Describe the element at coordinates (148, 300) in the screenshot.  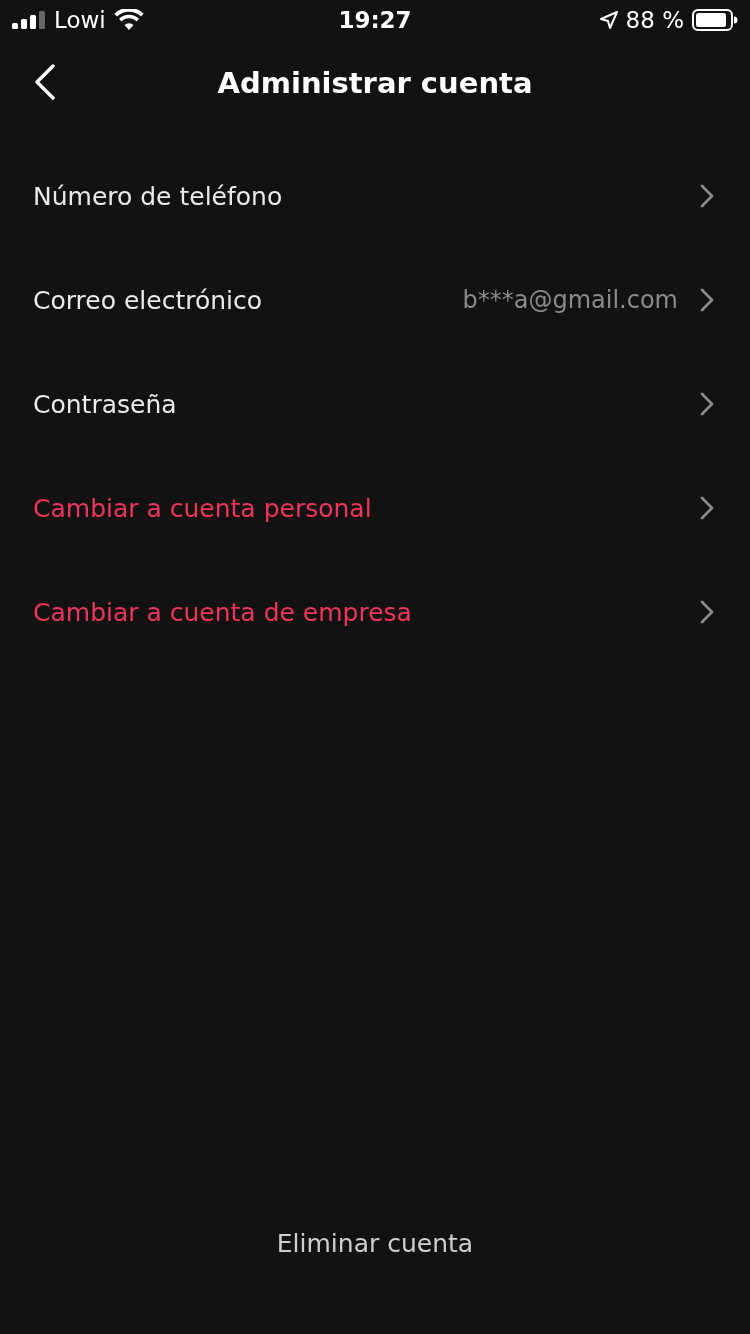
I see `row-label: Correo electrónico` at that location.